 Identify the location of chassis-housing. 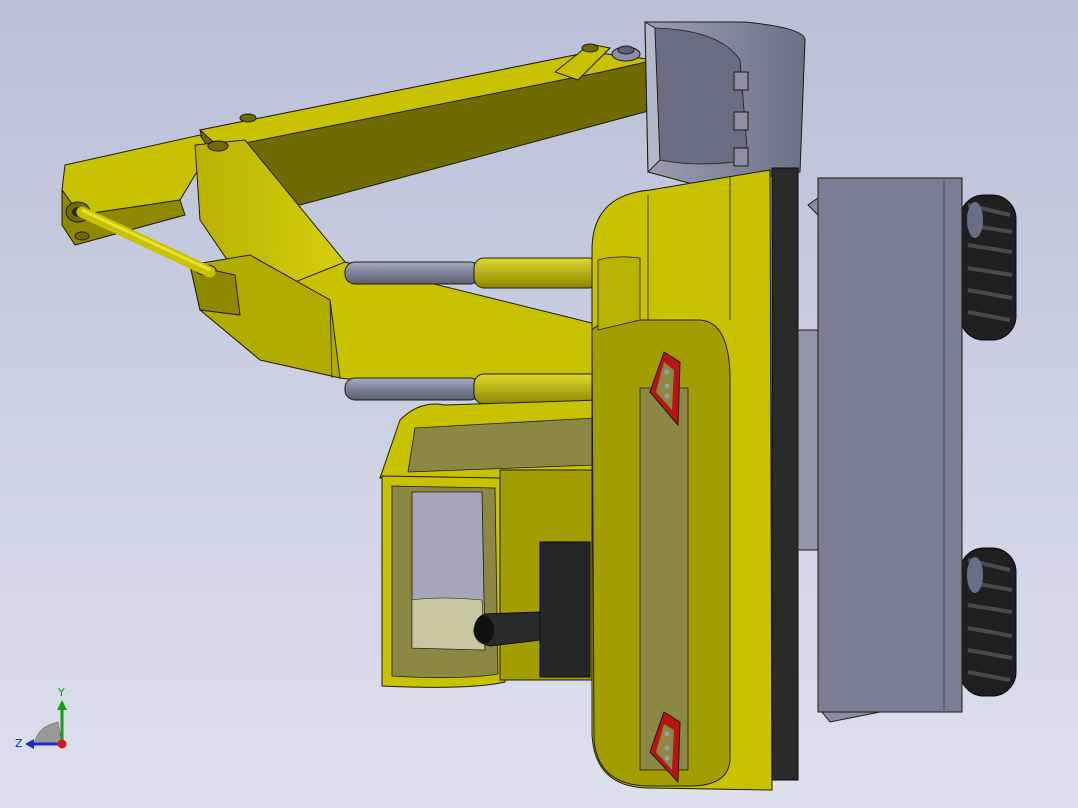
(682, 480).